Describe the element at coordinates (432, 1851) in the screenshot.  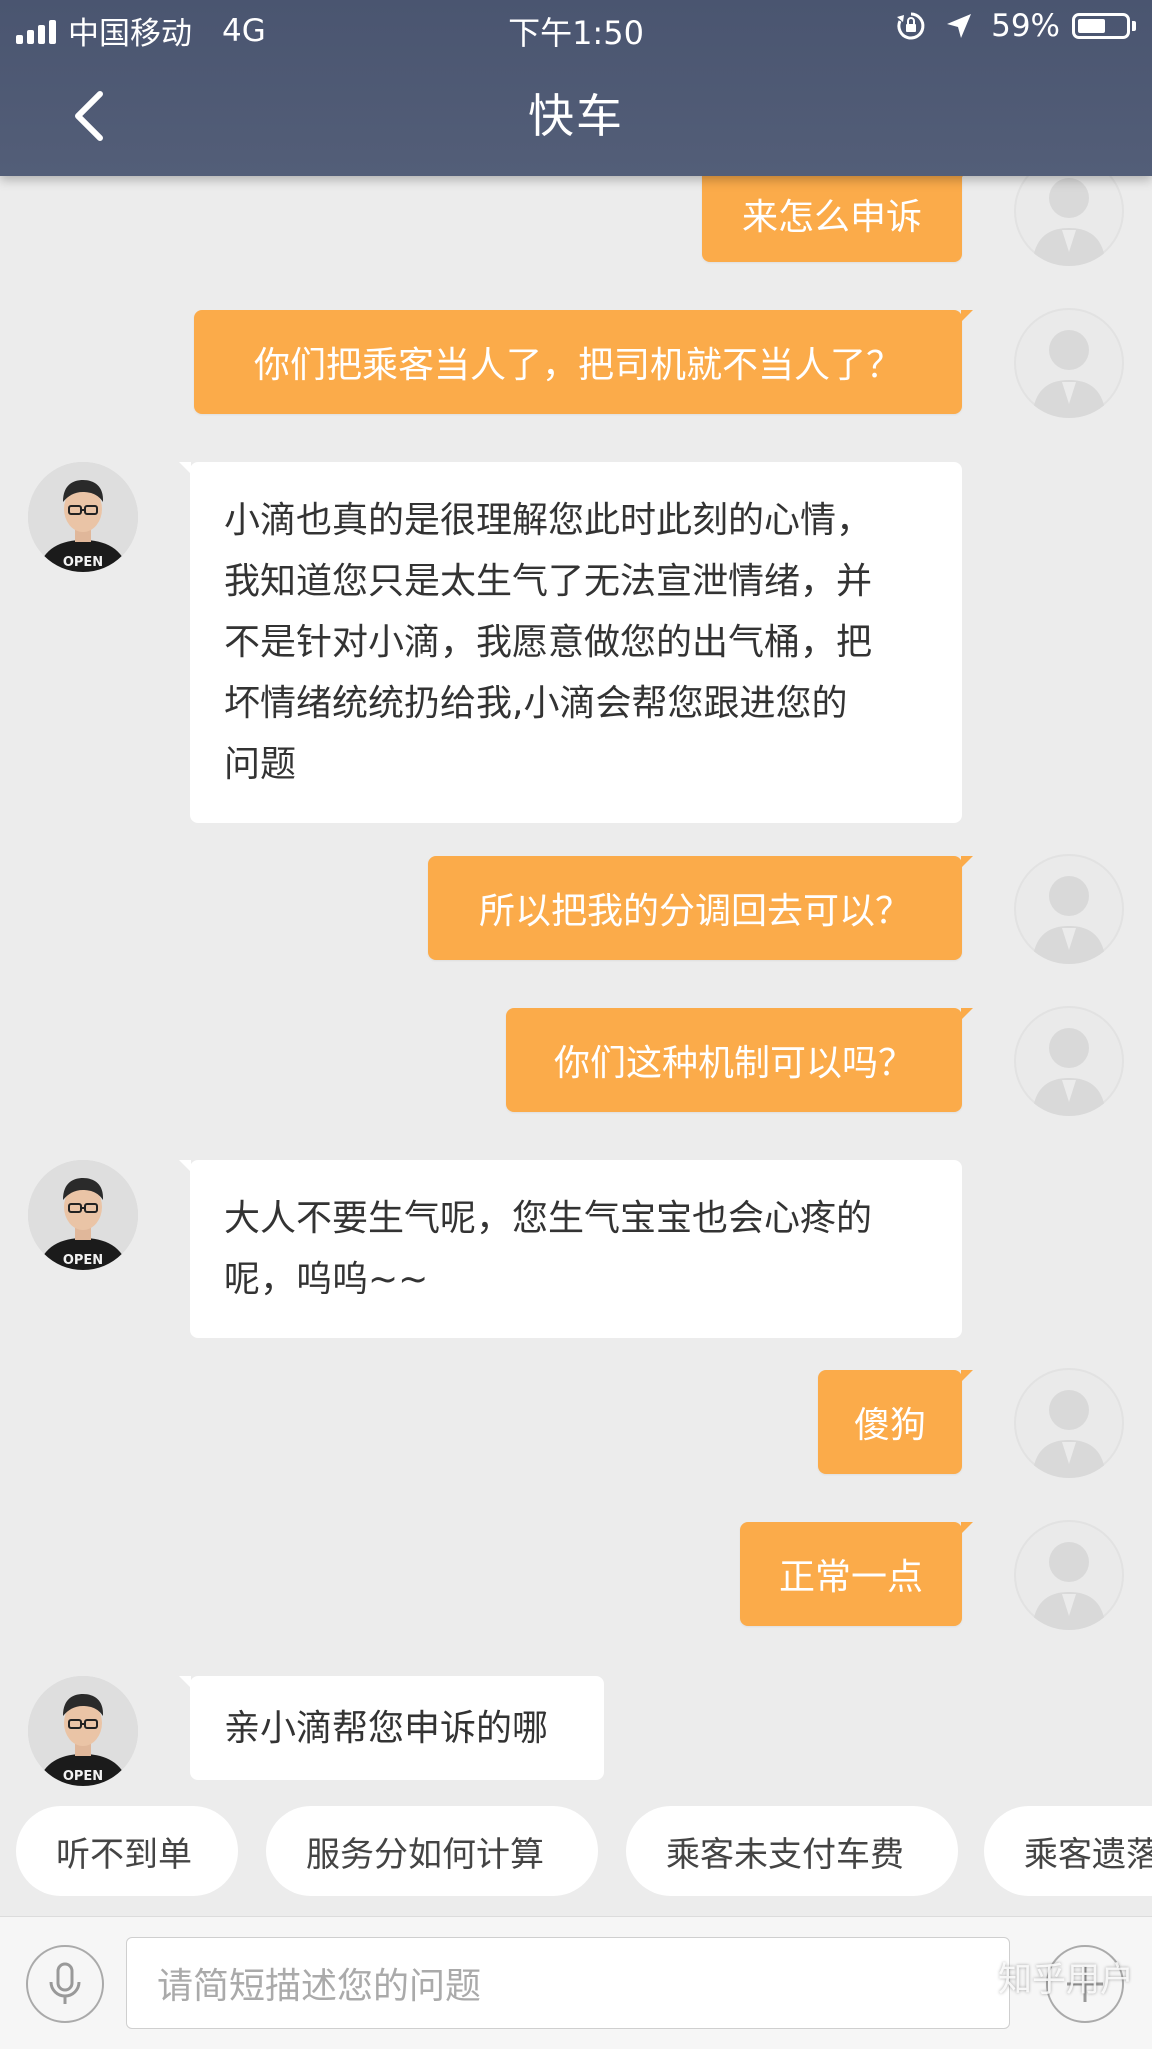
I see `quick-reply-chip: 服务分如何计算` at that location.